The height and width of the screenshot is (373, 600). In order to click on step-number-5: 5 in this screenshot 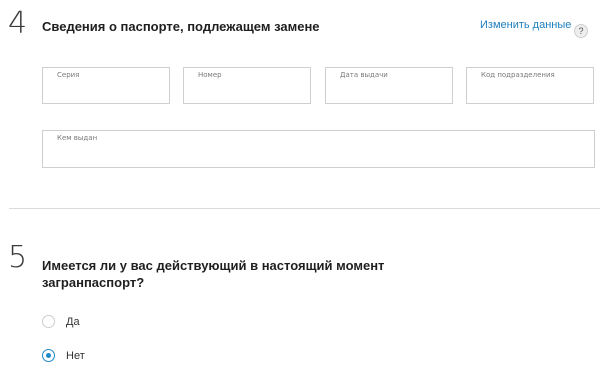, I will do `click(18, 257)`.